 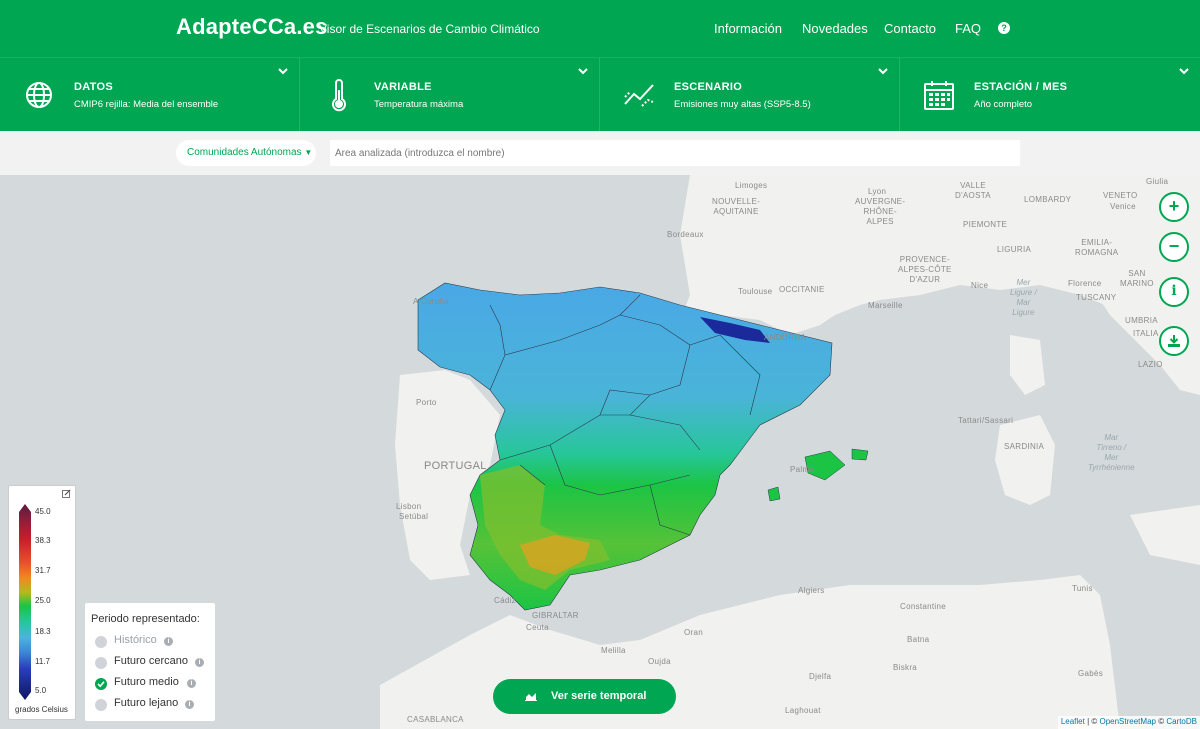 What do you see at coordinates (66, 493) in the screenshot?
I see `edit-icon` at bounding box center [66, 493].